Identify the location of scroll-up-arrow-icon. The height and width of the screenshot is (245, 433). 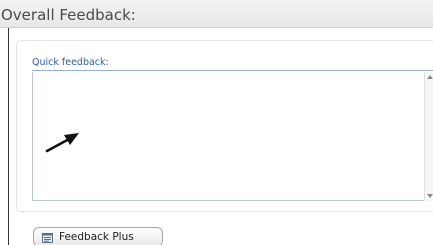
(430, 77).